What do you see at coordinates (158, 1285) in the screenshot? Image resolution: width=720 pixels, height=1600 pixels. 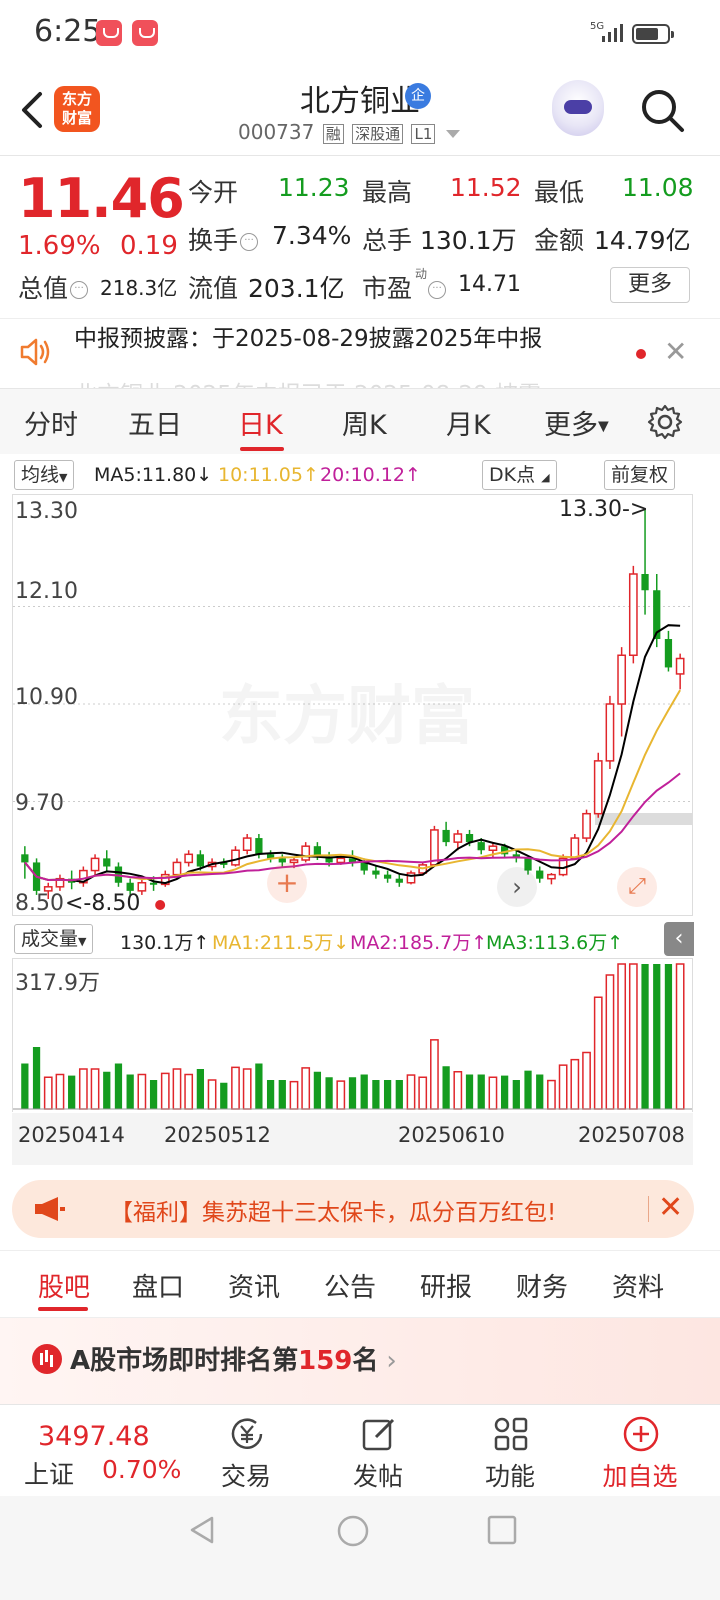 I see `tab-pankou: 盘口` at bounding box center [158, 1285].